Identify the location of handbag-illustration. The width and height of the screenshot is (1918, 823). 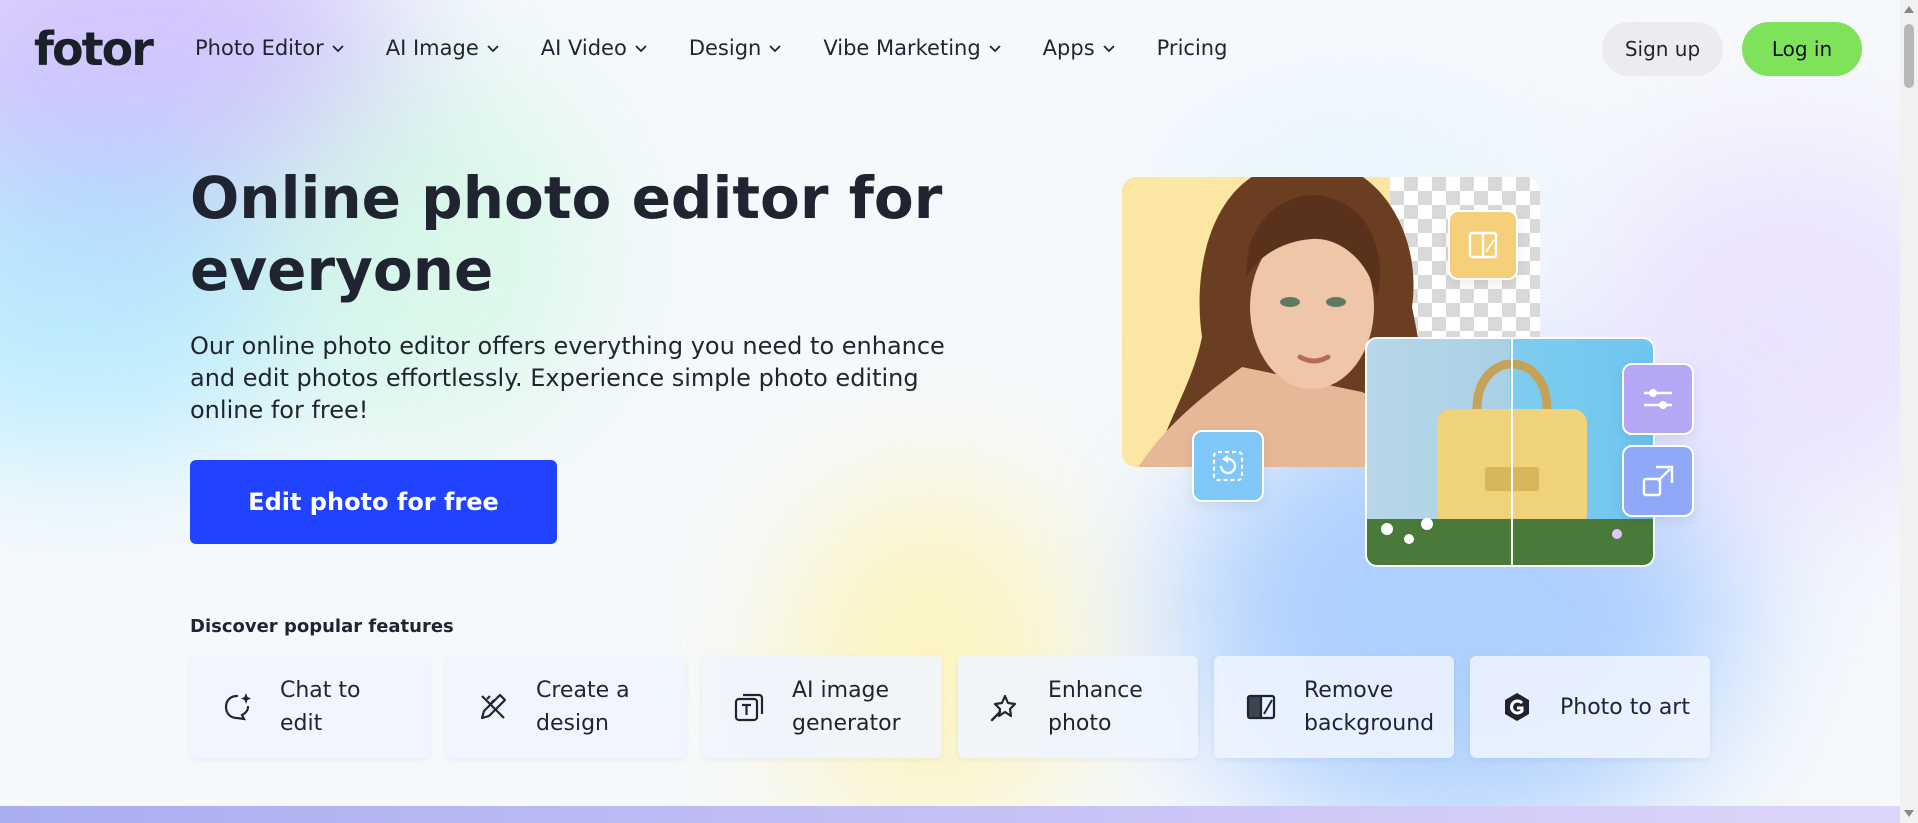
(1510, 452).